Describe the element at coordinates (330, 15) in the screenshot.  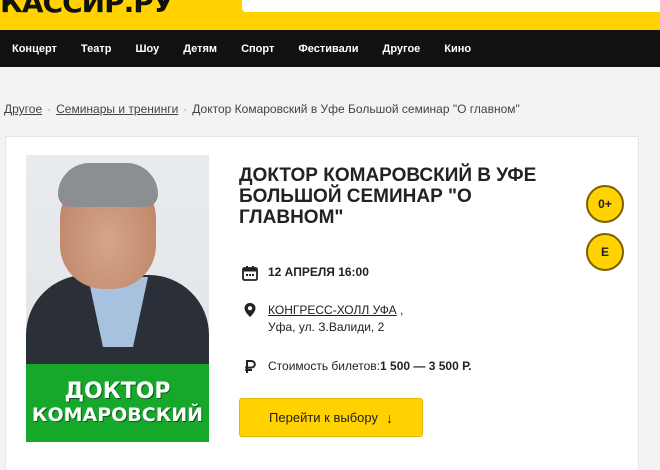
I see `top-header: КАССИР.РУ` at that location.